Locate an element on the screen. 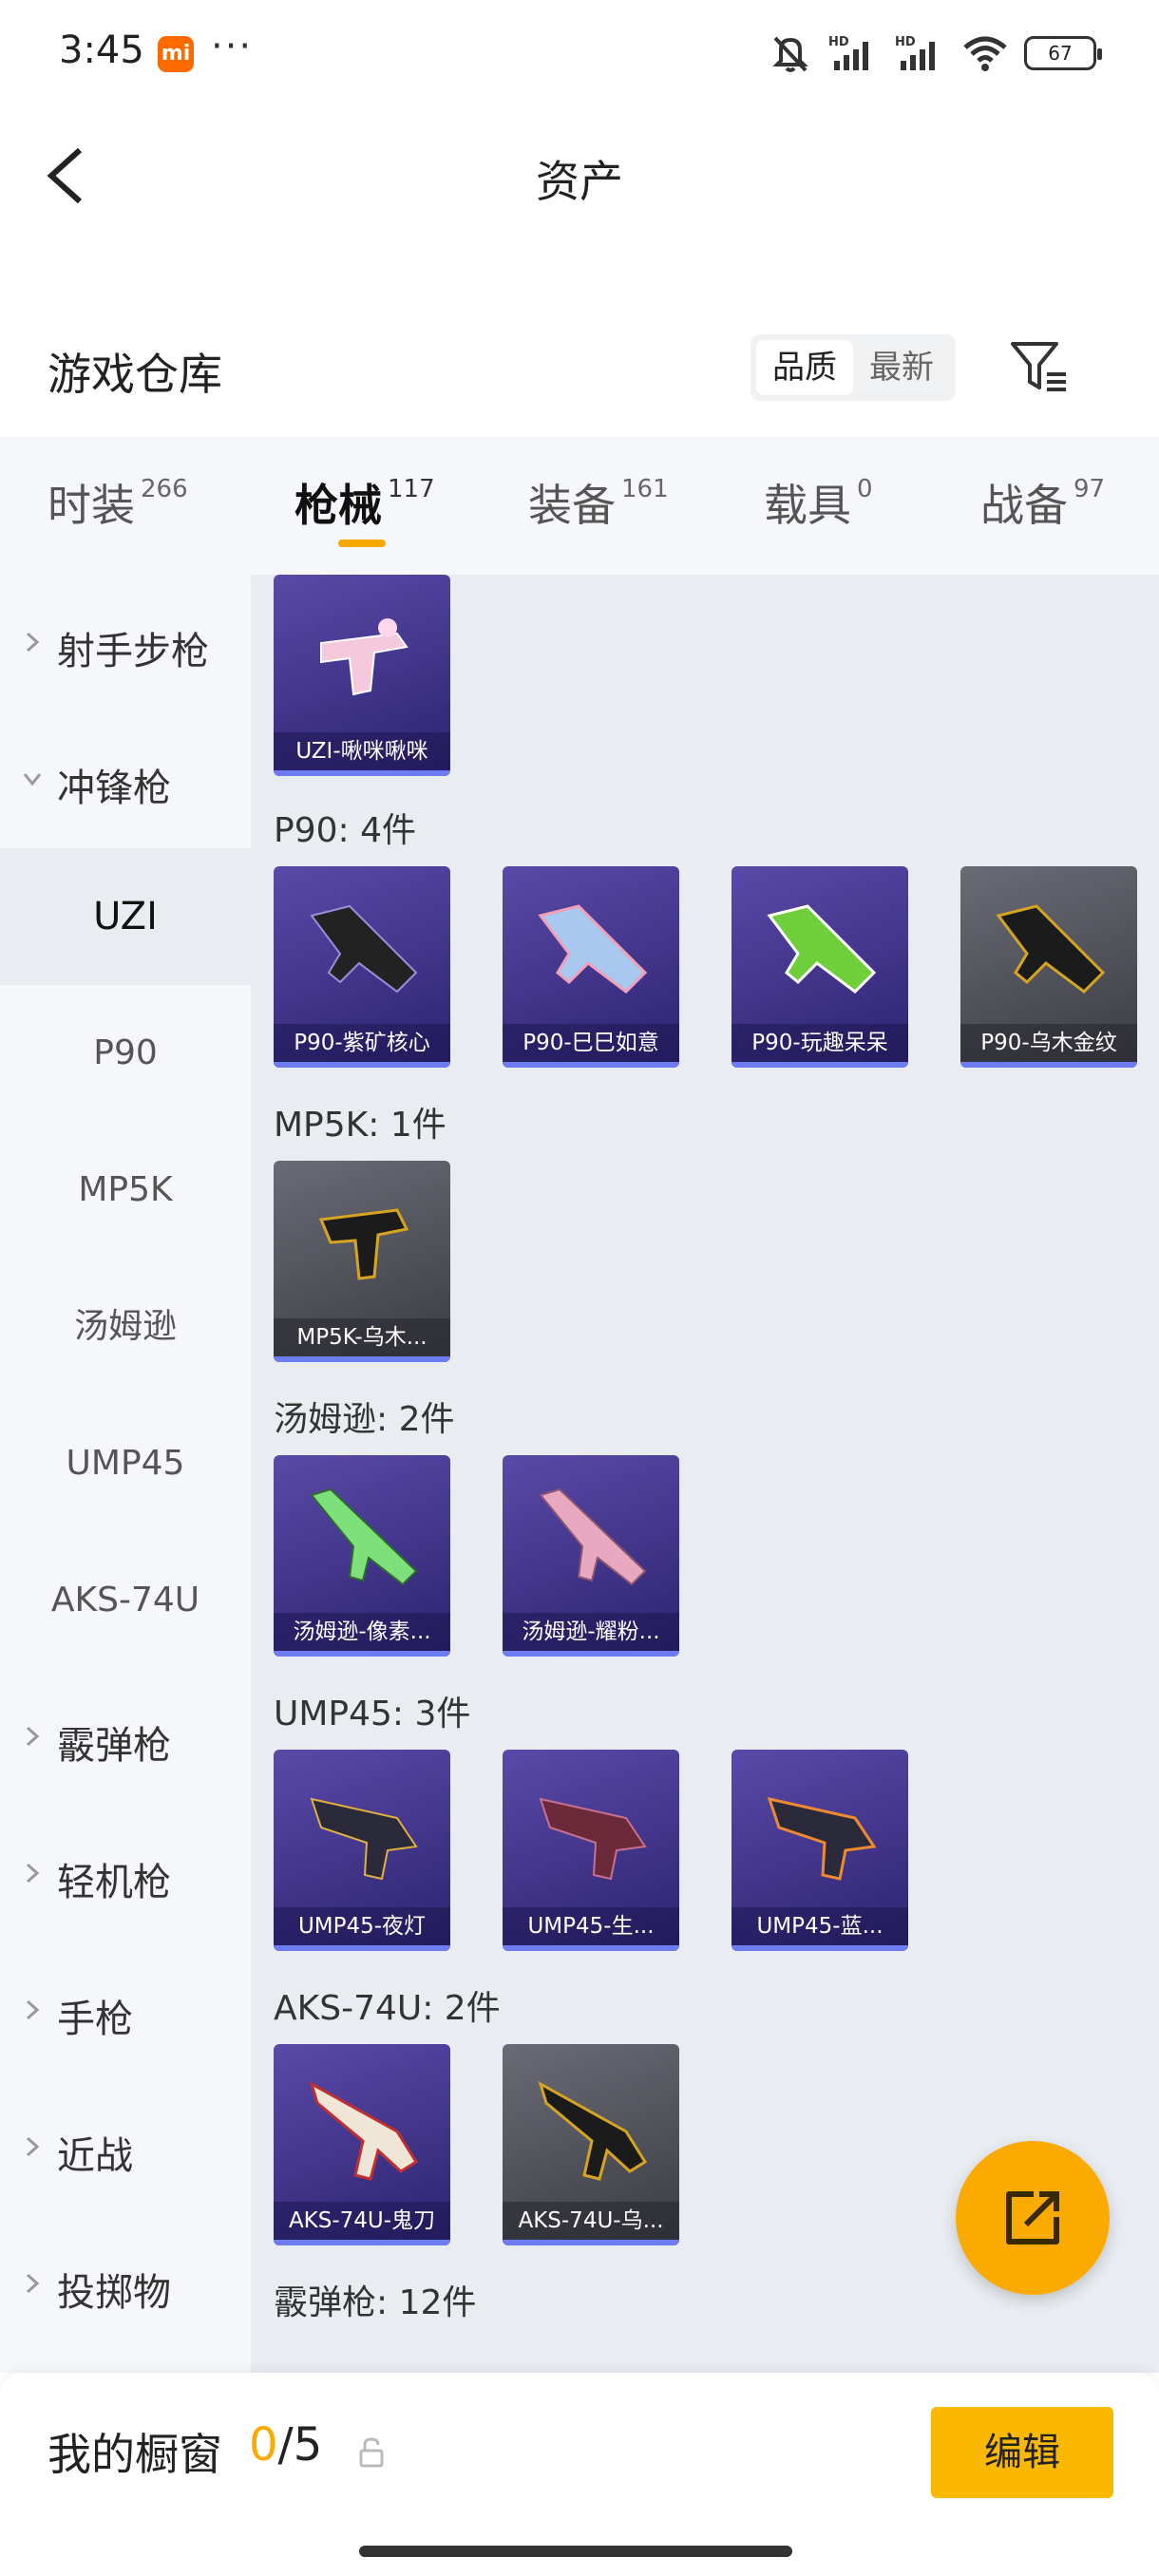 The width and height of the screenshot is (1159, 2576). more-notifications-icon: ··· is located at coordinates (232, 46).